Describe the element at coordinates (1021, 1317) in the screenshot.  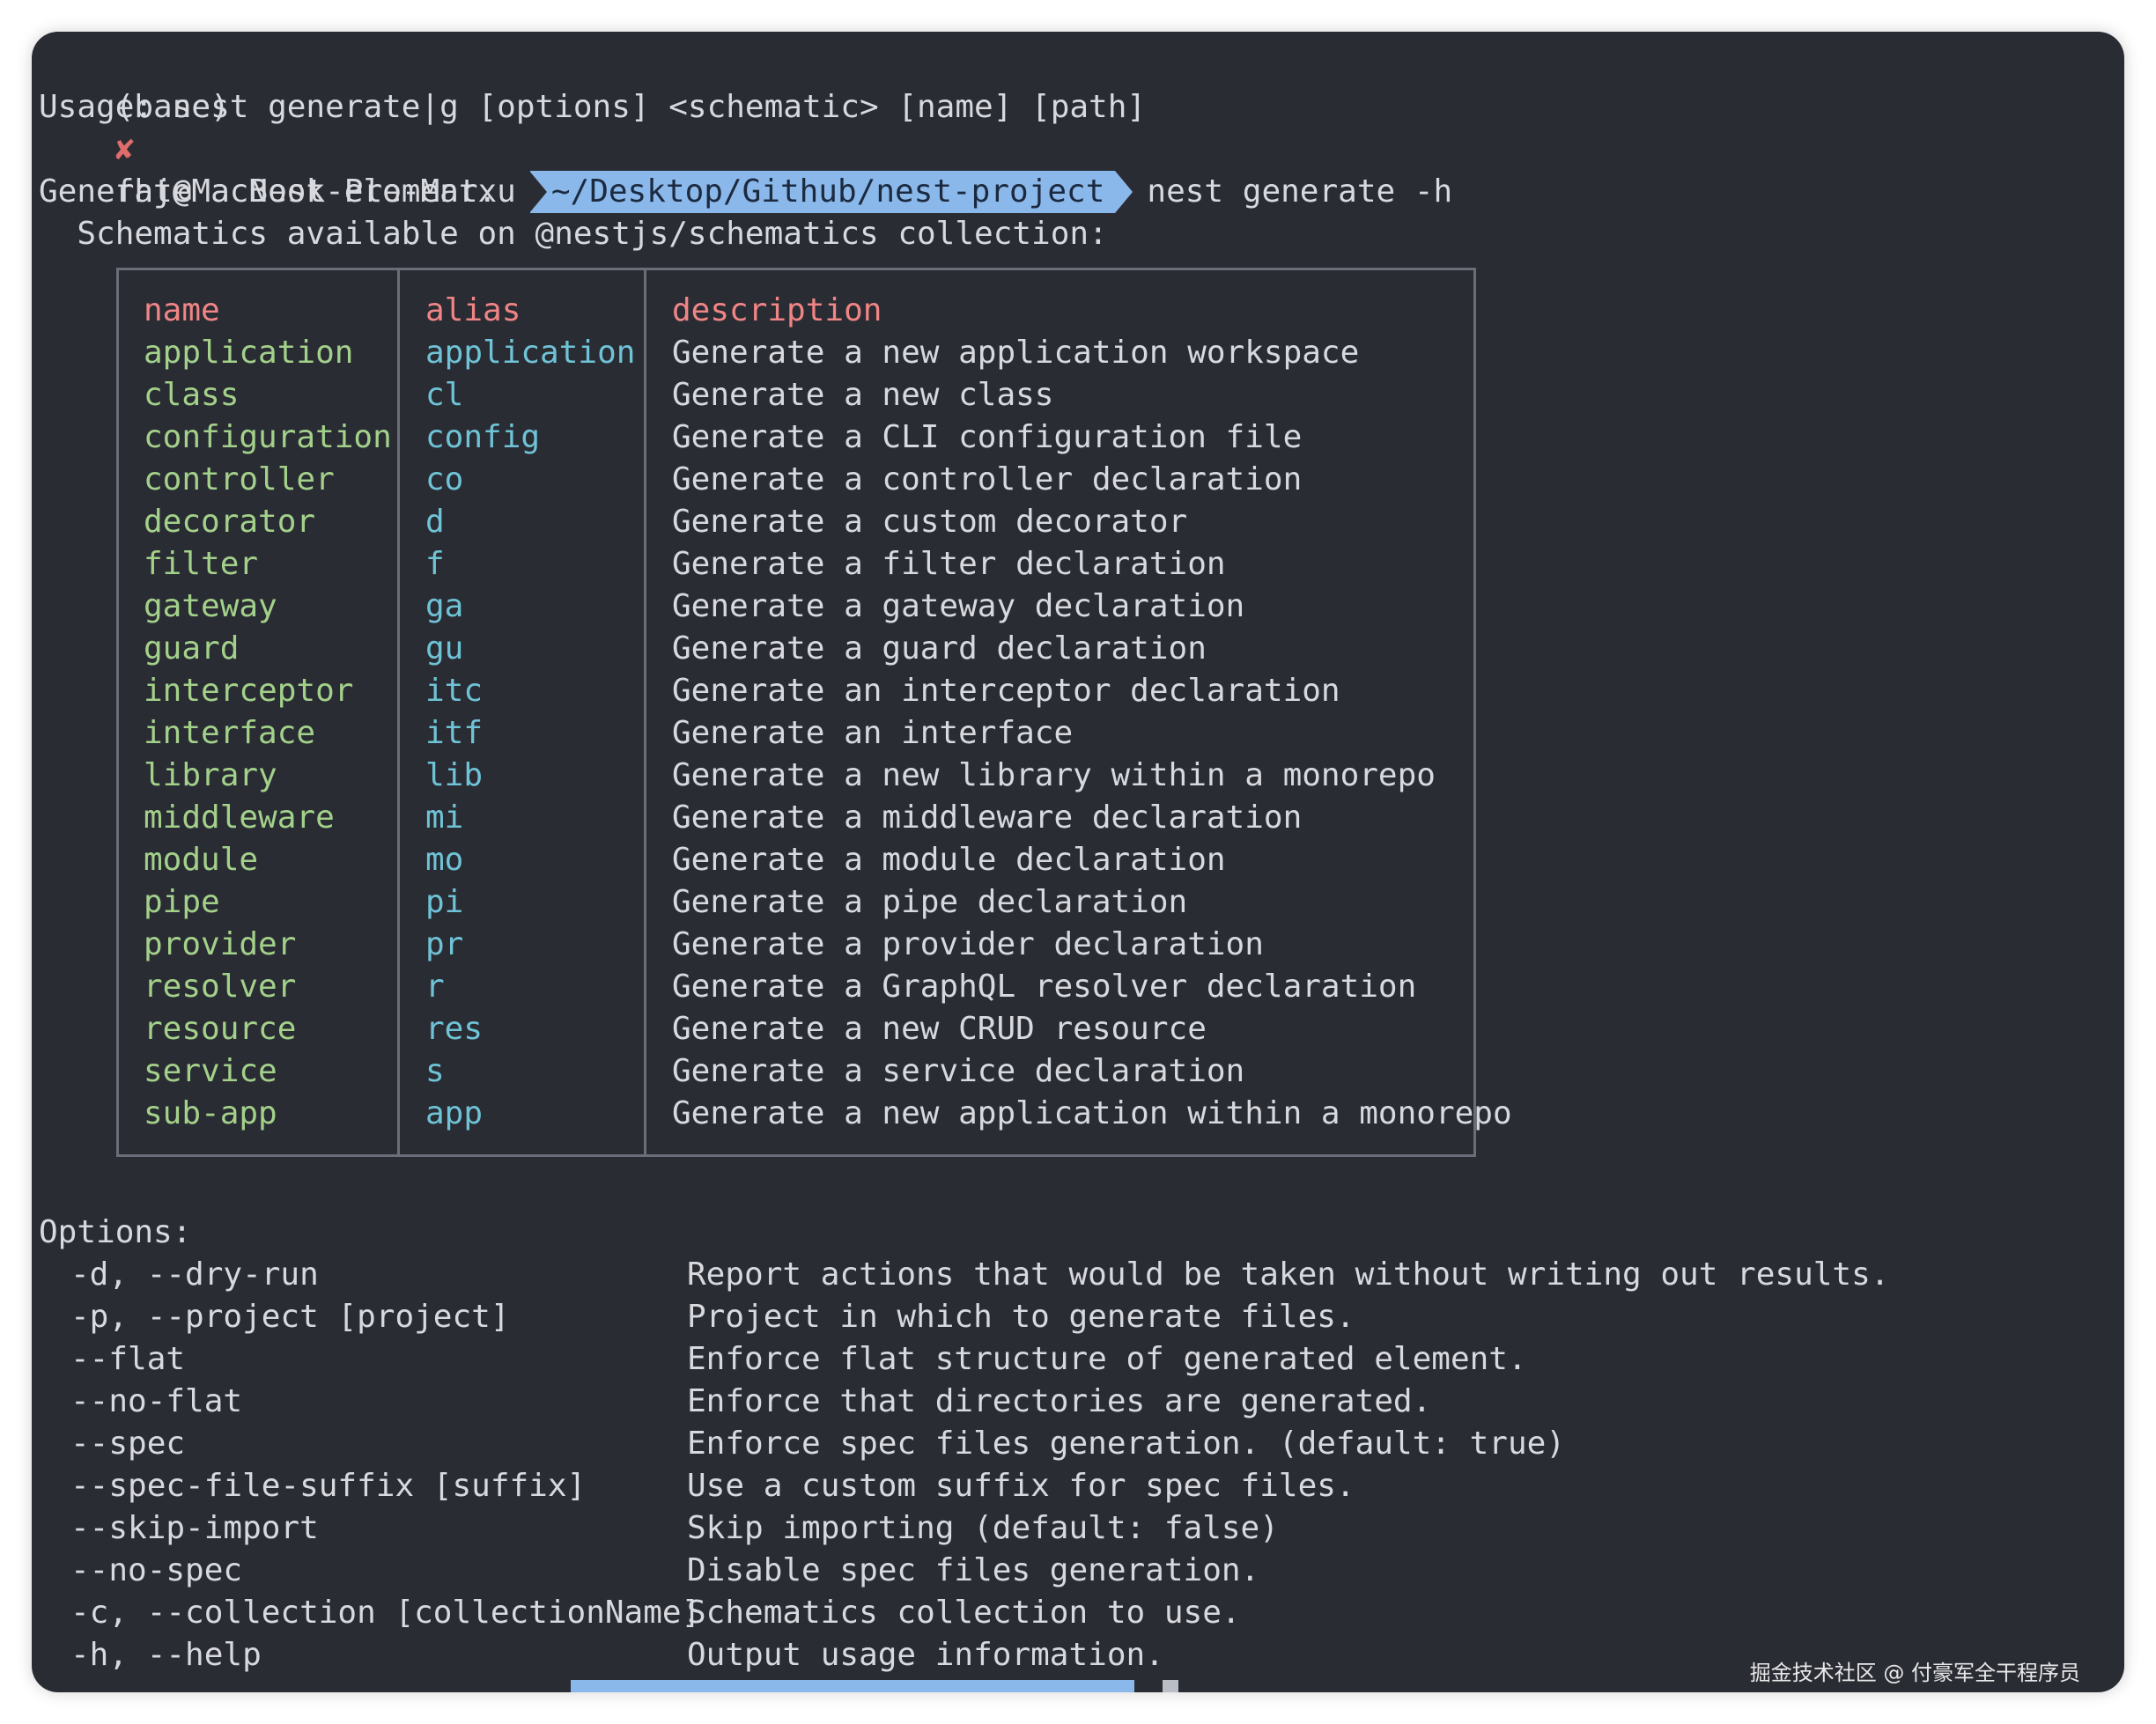
I see `option-description: Project in which to generate files.` at that location.